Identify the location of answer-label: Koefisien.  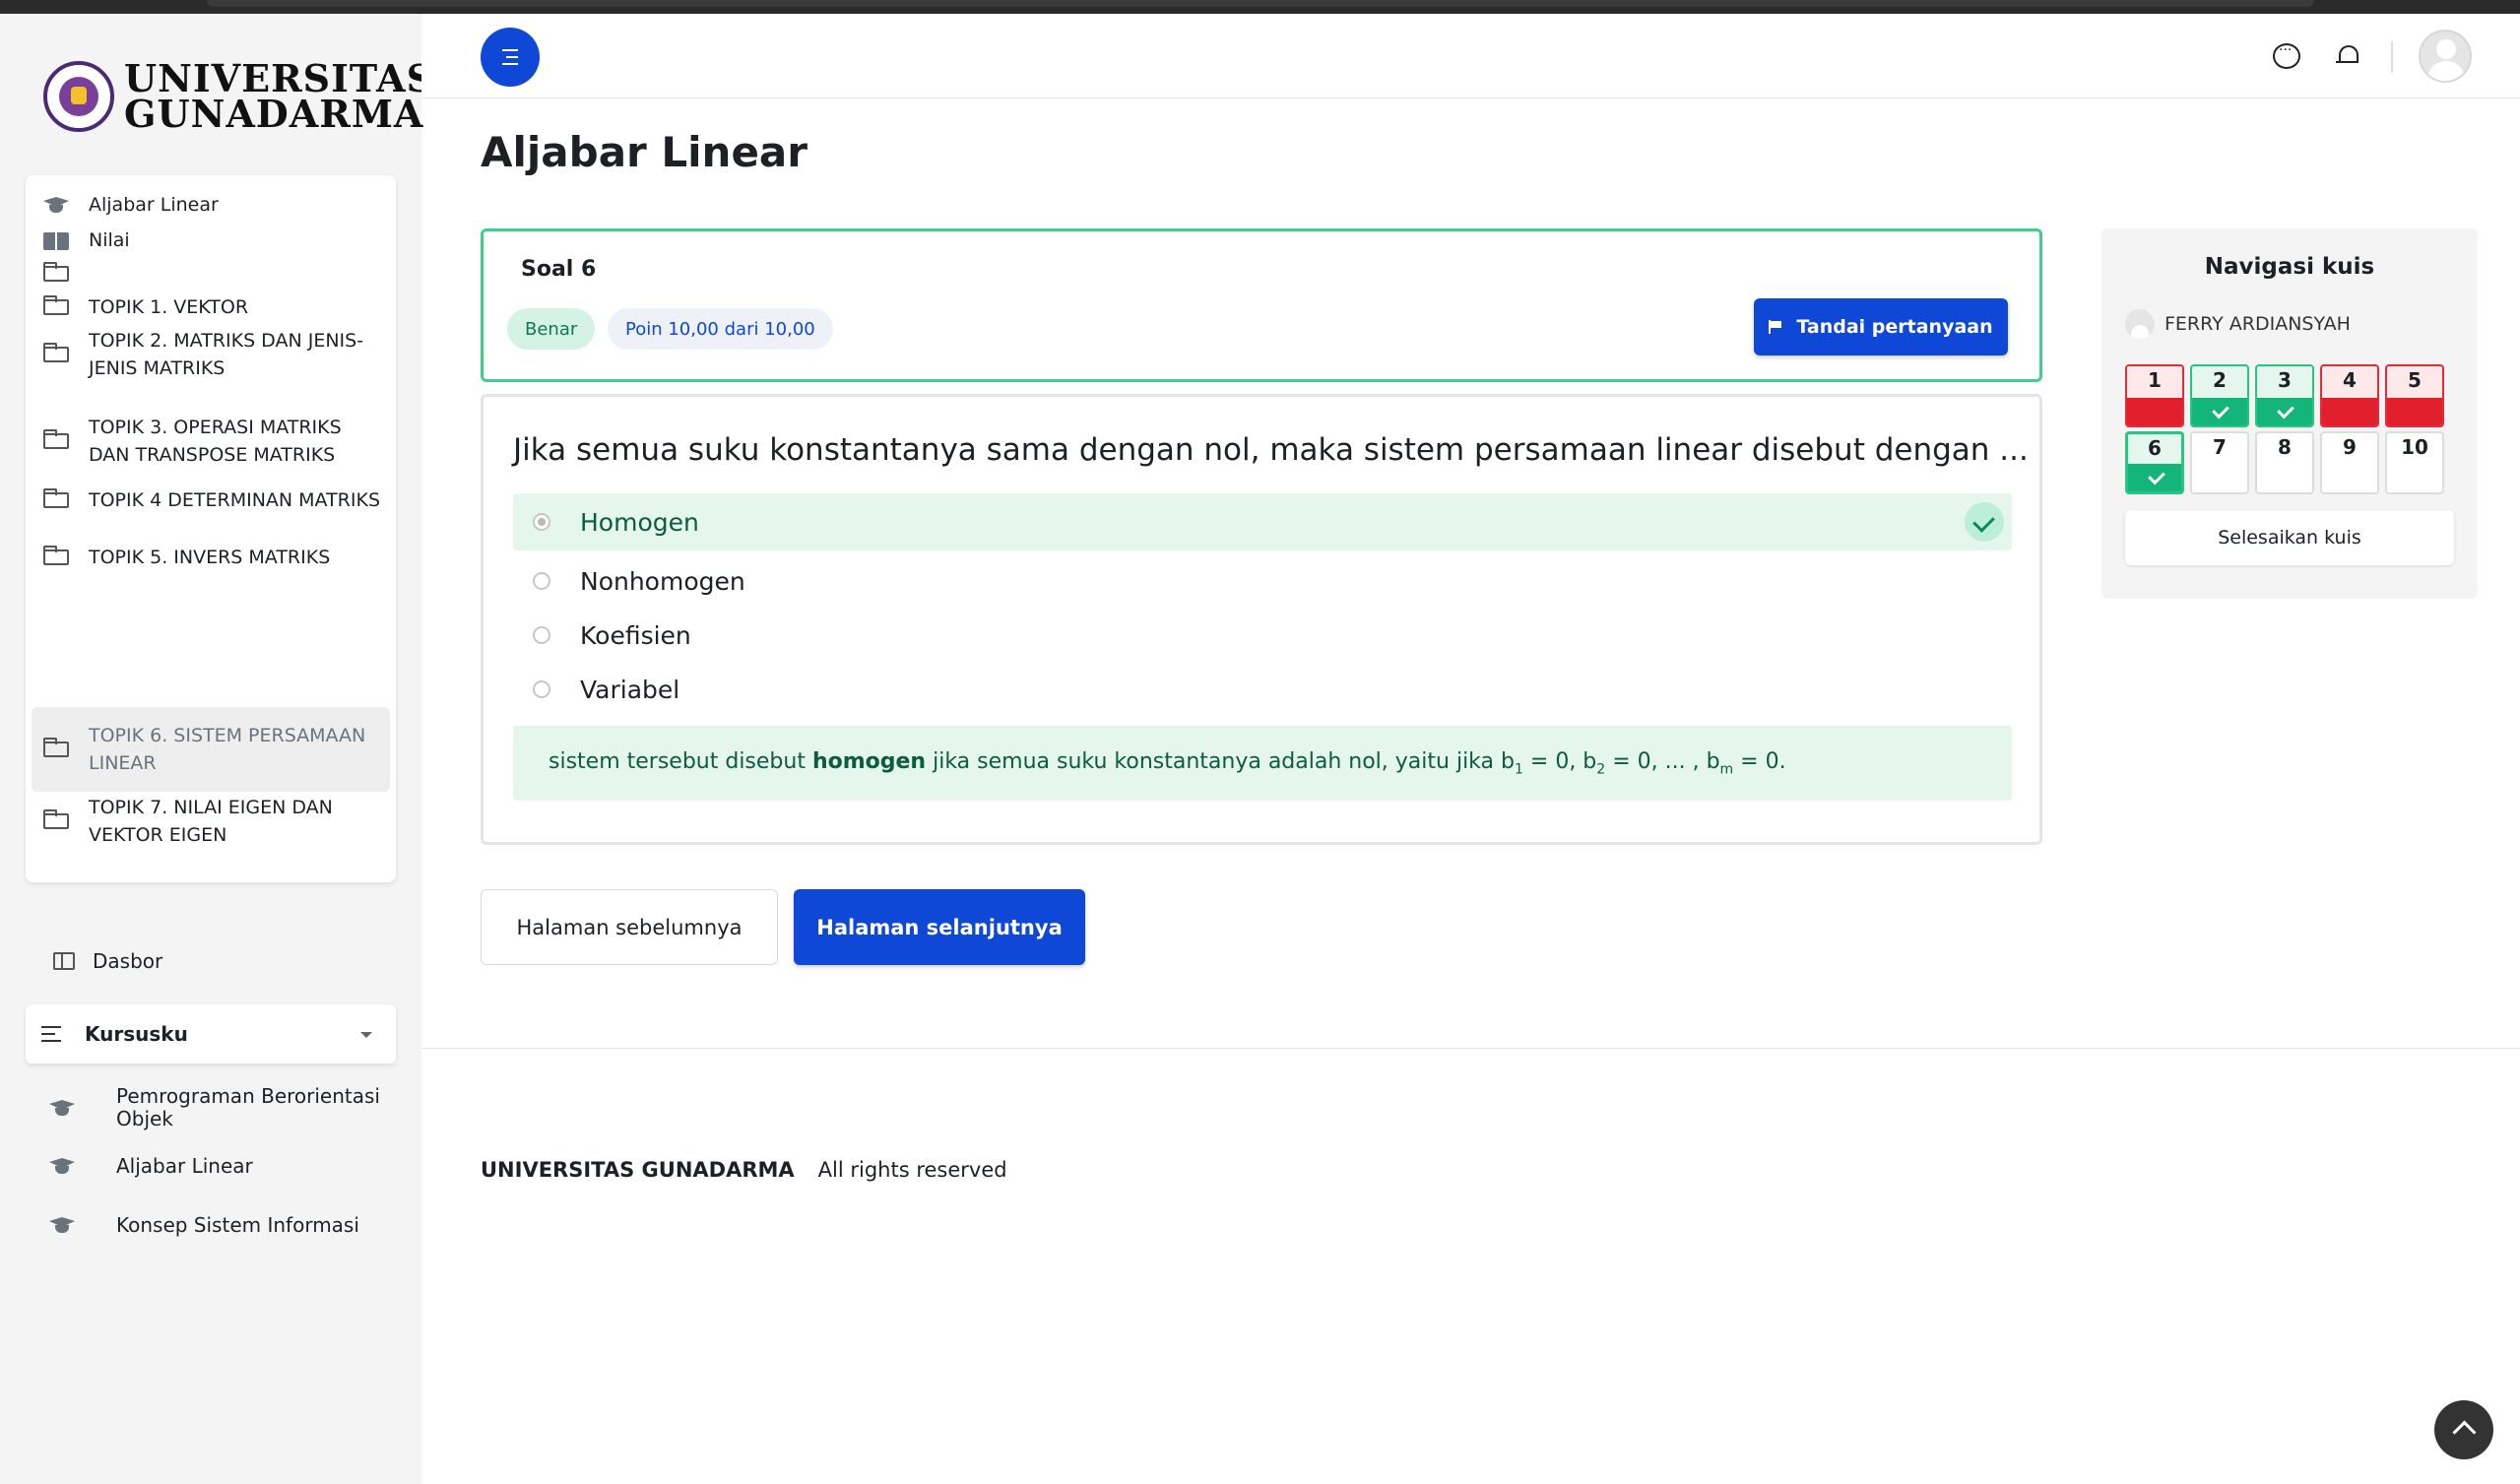
(635, 635).